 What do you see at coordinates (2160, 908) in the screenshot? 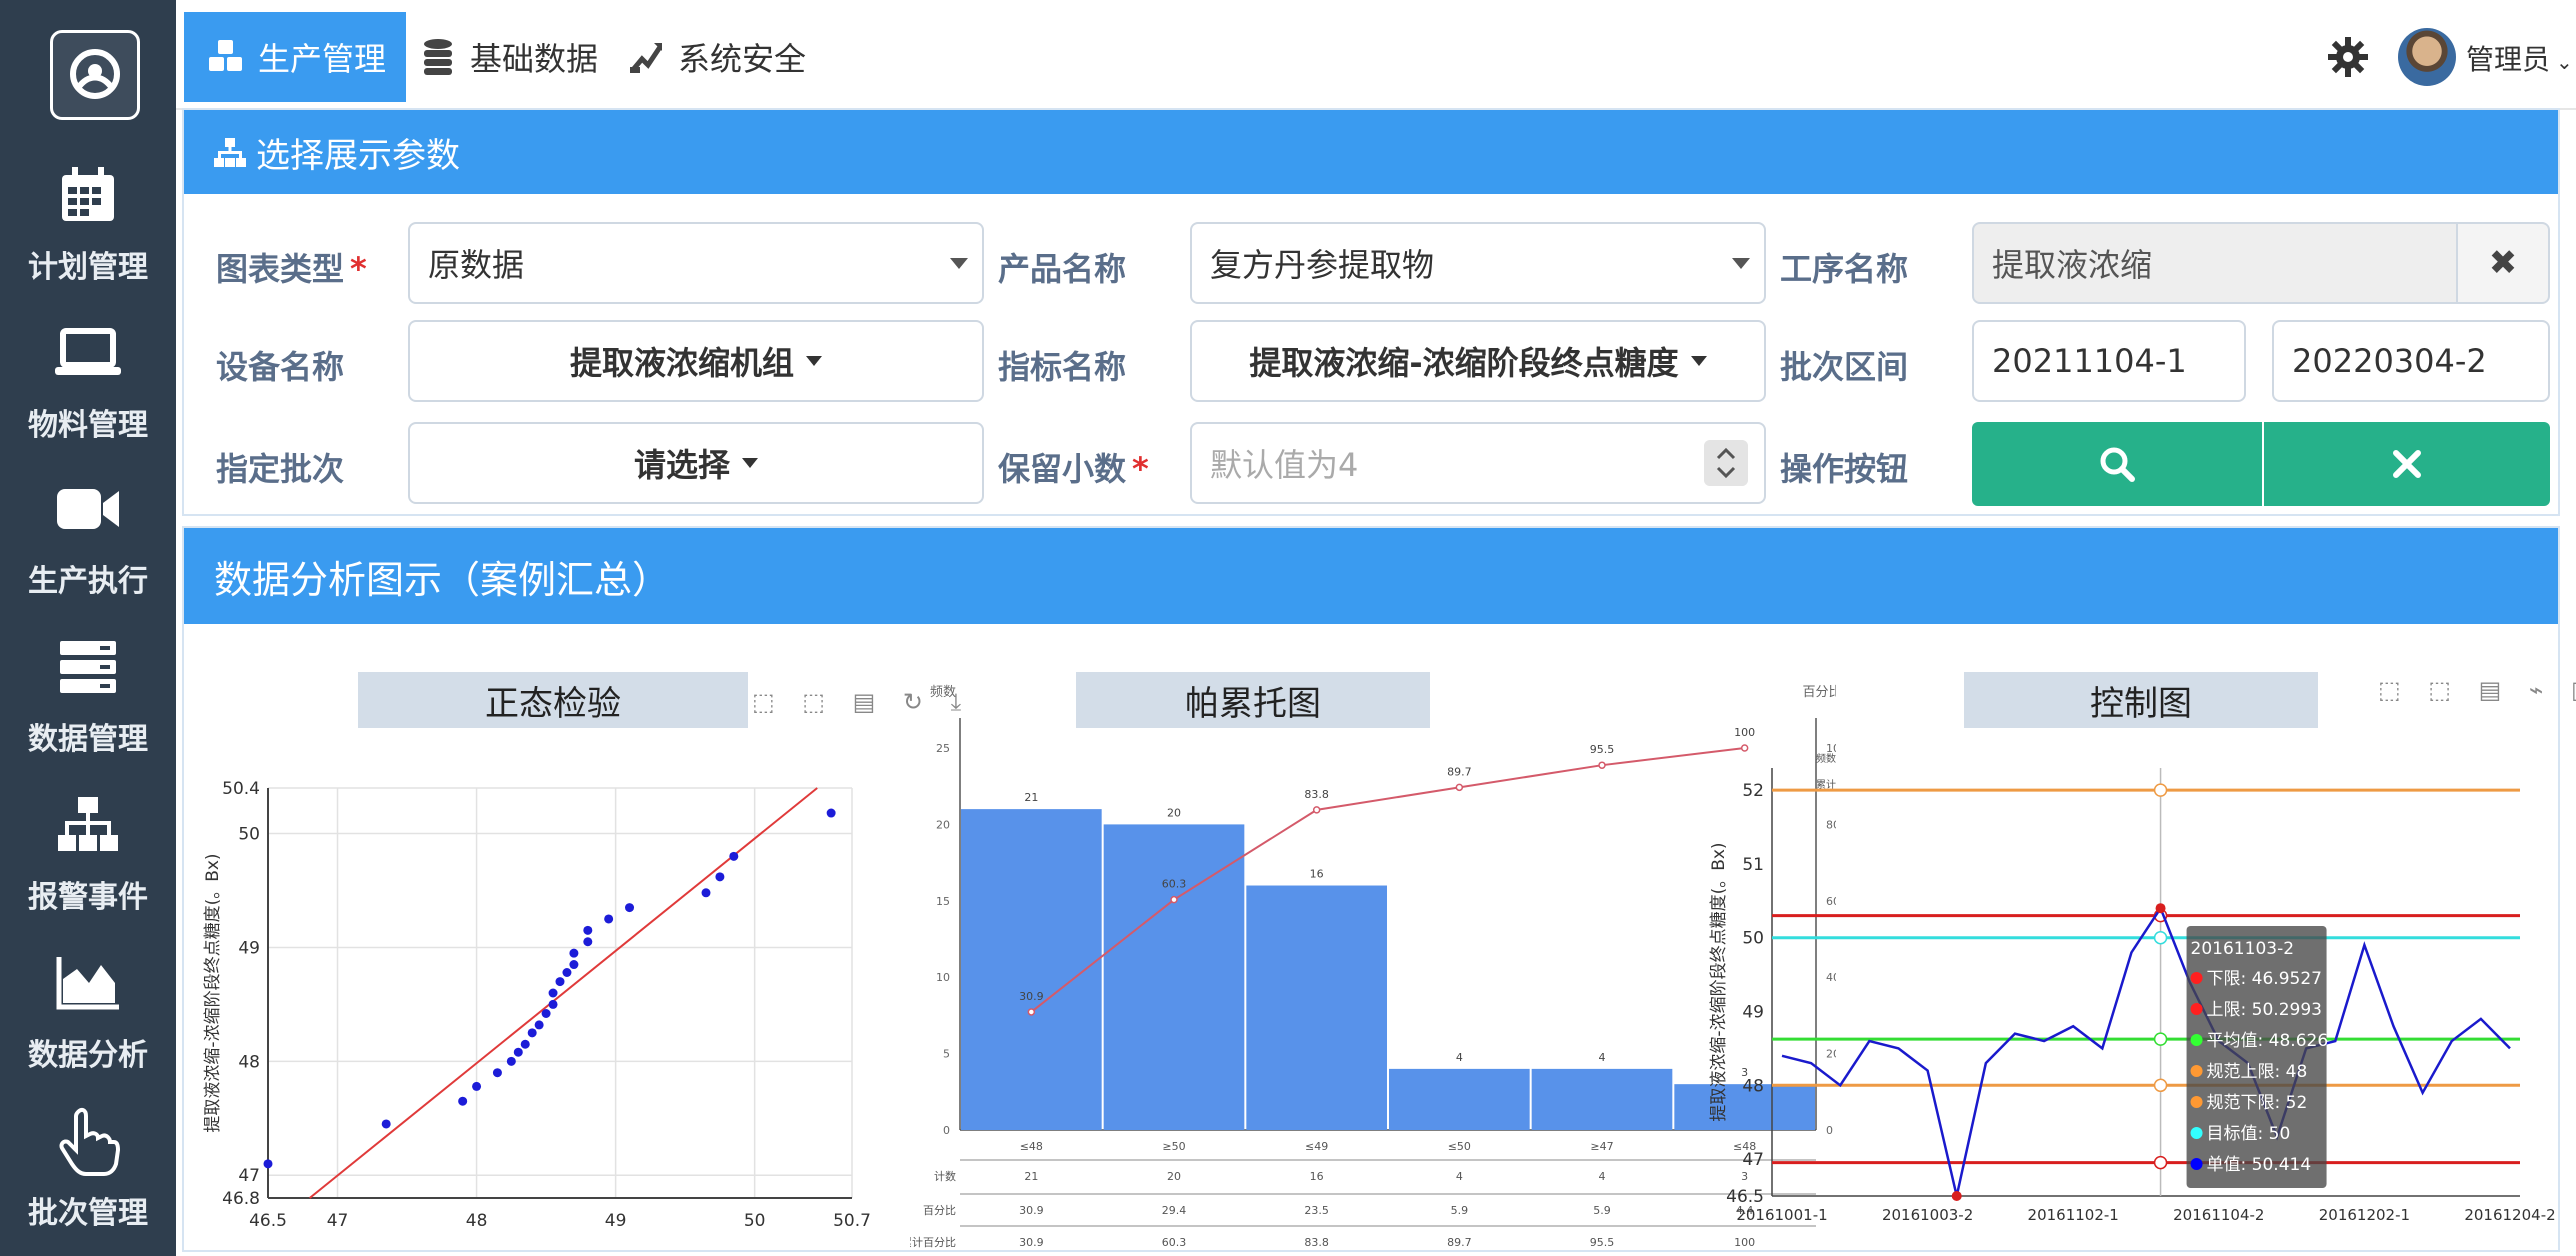
I see `out-of-control-point` at bounding box center [2160, 908].